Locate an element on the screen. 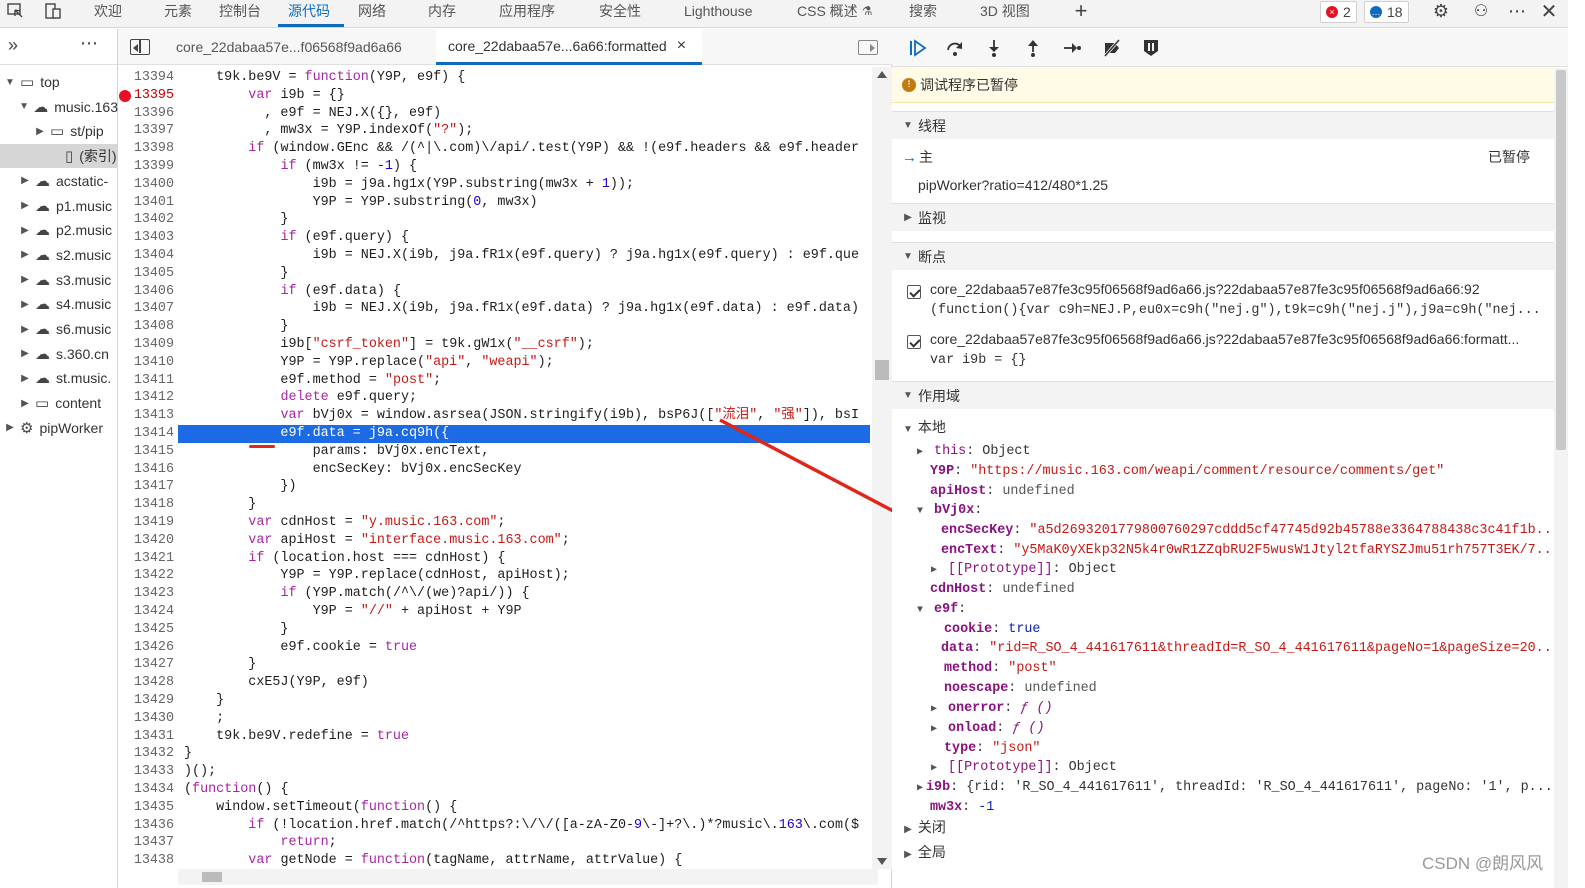  triangle-down-icon: ▼ is located at coordinates (24, 106).